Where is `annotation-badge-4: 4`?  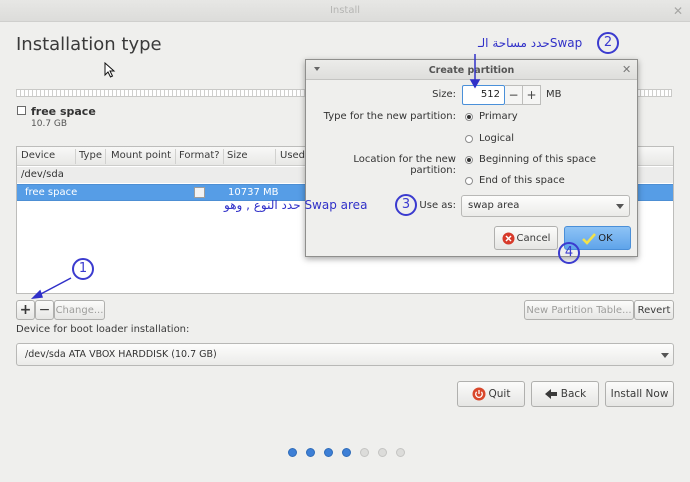
annotation-badge-4: 4 is located at coordinates (569, 253).